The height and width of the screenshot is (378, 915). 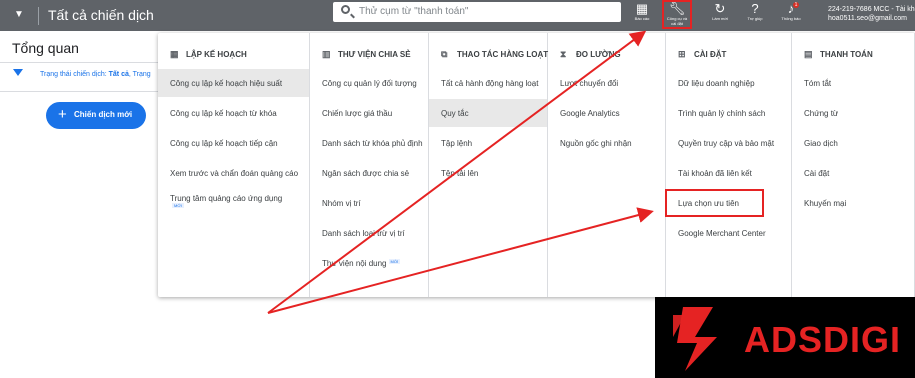 What do you see at coordinates (823, 339) in the screenshot?
I see `logo-text: ADSDIGI` at bounding box center [823, 339].